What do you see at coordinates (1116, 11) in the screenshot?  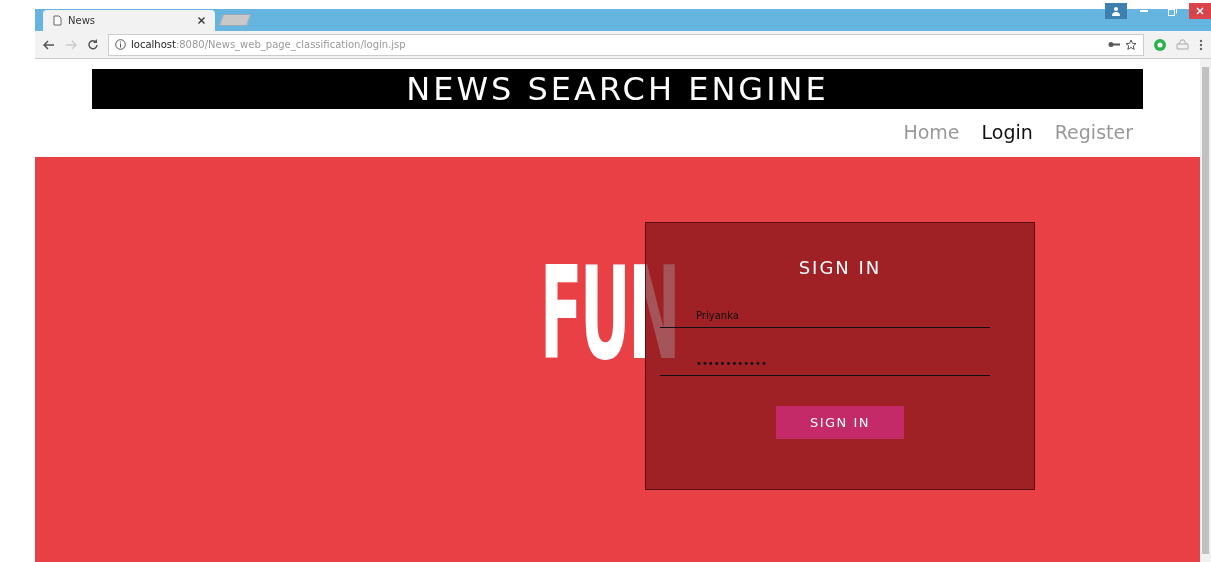 I see `user-icon` at bounding box center [1116, 11].